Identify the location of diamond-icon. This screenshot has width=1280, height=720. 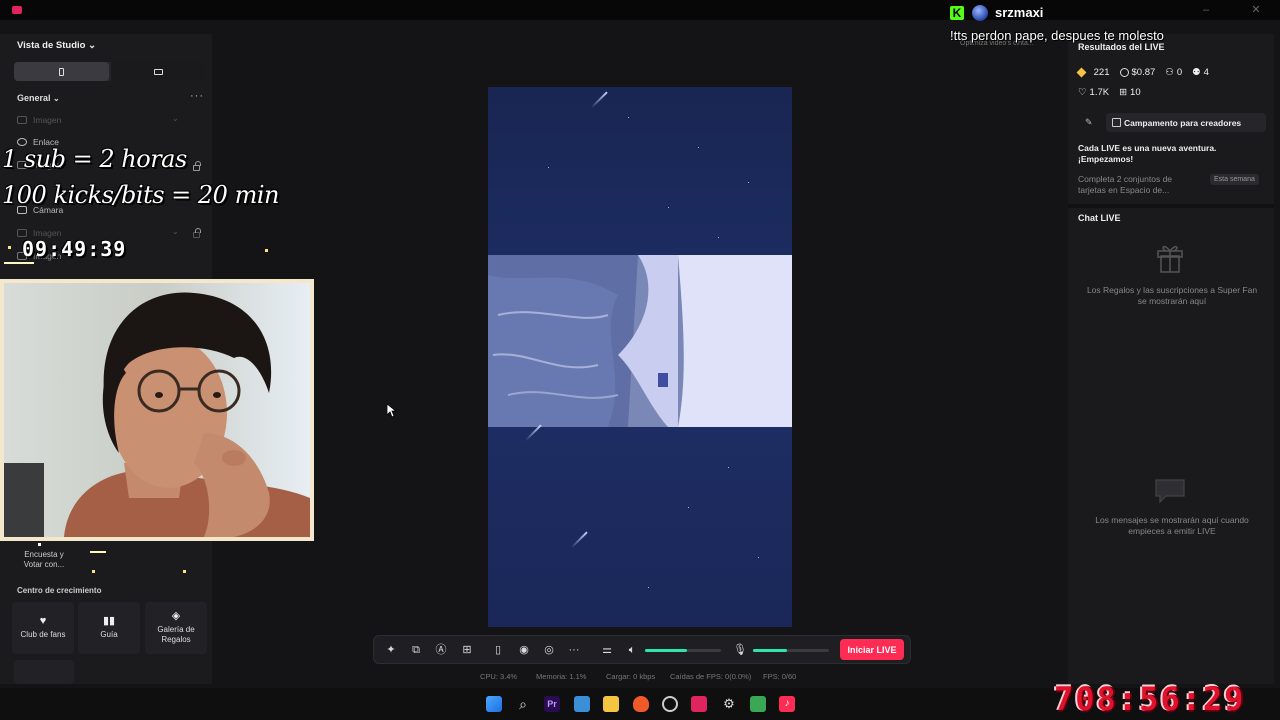
(1081, 72).